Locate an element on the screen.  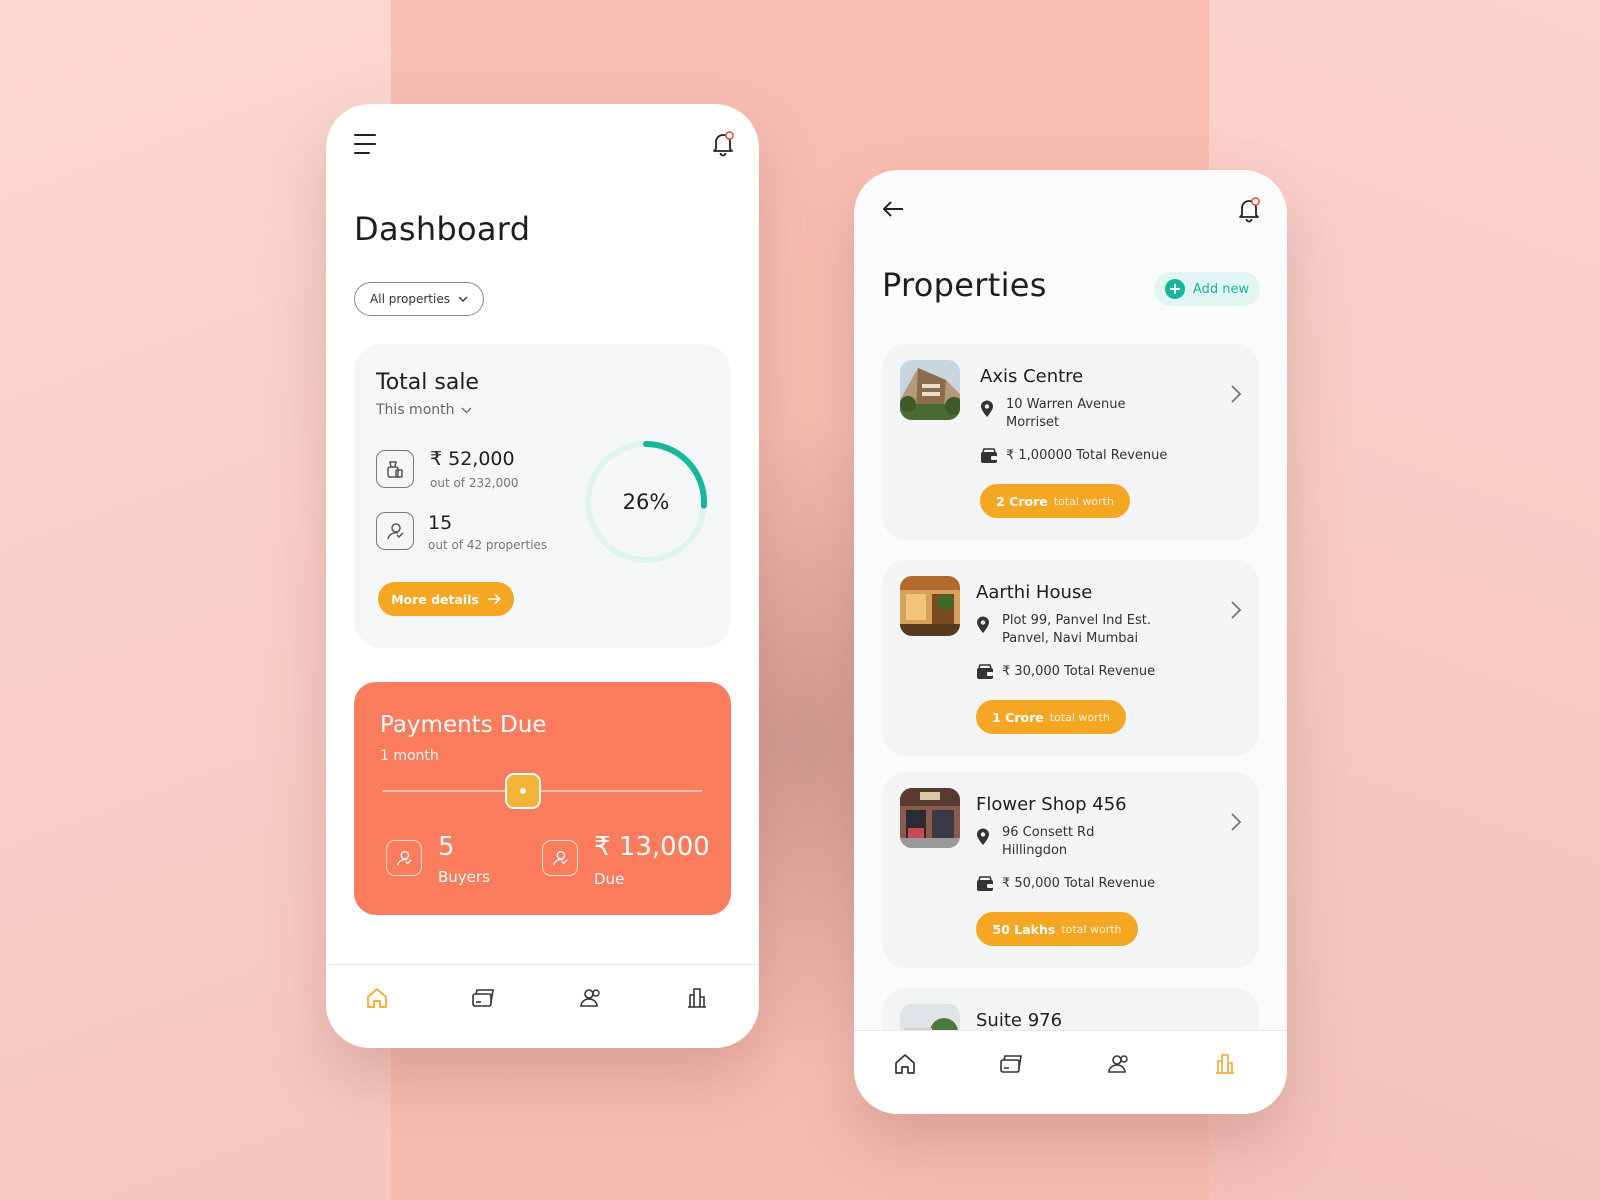
page-title: Properties is located at coordinates (964, 285).